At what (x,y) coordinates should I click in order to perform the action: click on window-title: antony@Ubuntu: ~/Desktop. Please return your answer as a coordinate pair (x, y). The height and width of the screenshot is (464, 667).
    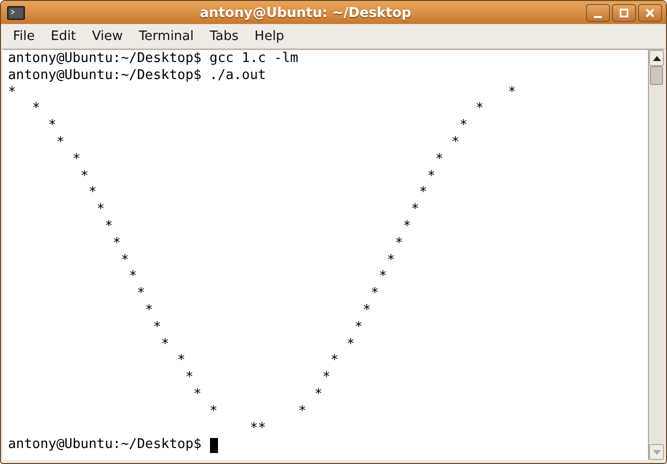
    Looking at the image, I should click on (305, 12).